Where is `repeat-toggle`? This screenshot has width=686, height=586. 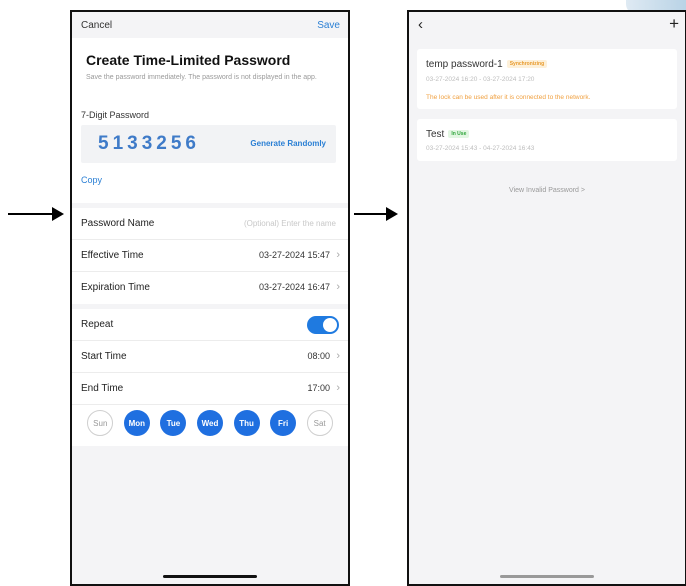
repeat-toggle is located at coordinates (323, 325).